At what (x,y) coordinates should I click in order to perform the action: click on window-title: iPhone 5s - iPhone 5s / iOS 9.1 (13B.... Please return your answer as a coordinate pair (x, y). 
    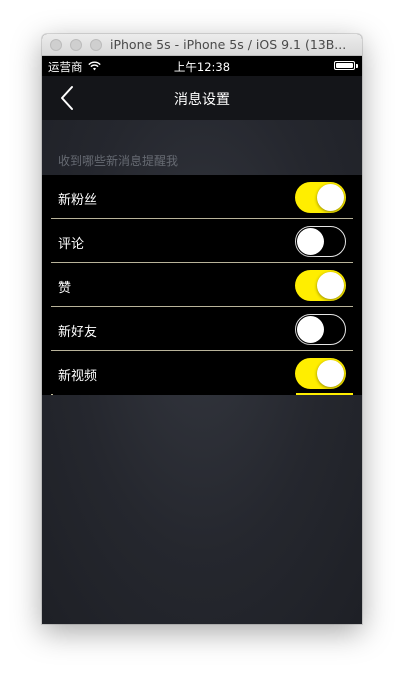
    Looking at the image, I should click on (228, 44).